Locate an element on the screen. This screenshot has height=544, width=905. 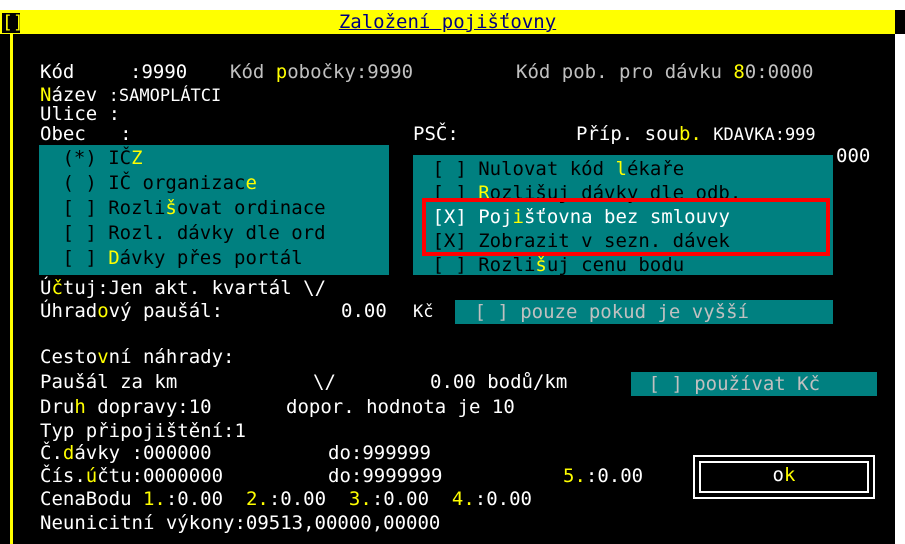
druh-hint: dopor. hodnota je 10 is located at coordinates (400, 407).